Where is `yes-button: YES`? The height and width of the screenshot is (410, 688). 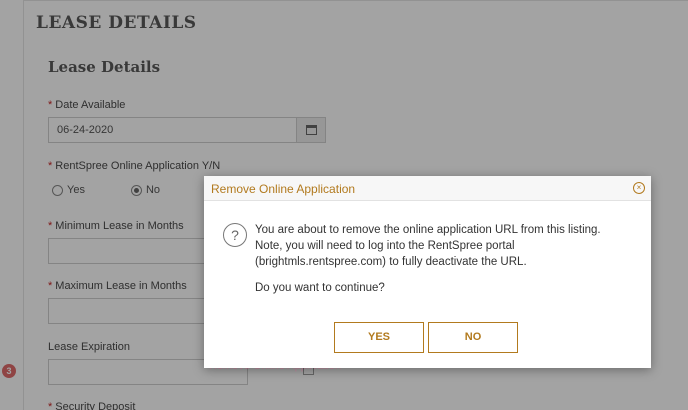 yes-button: YES is located at coordinates (379, 337).